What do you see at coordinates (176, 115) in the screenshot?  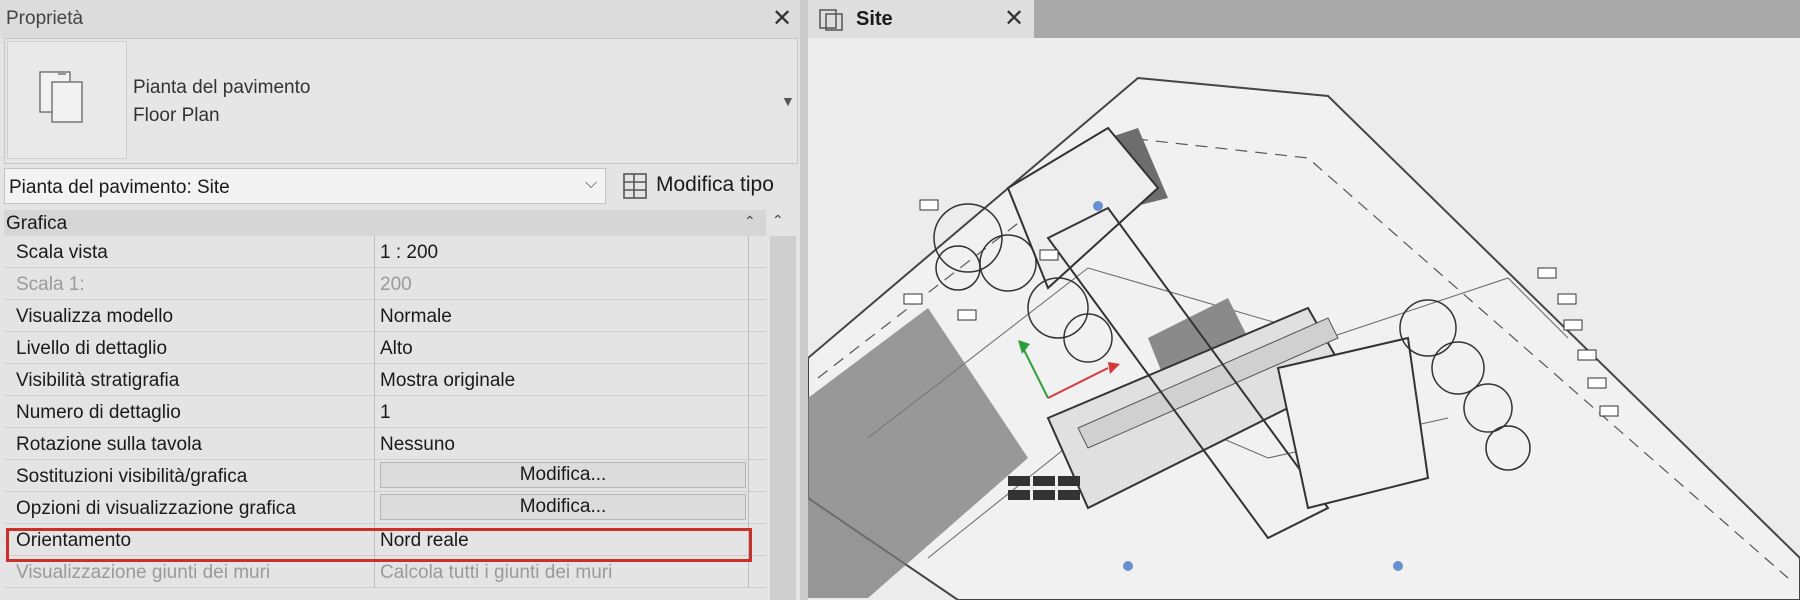 I see `type-name-english: Floor Plan` at bounding box center [176, 115].